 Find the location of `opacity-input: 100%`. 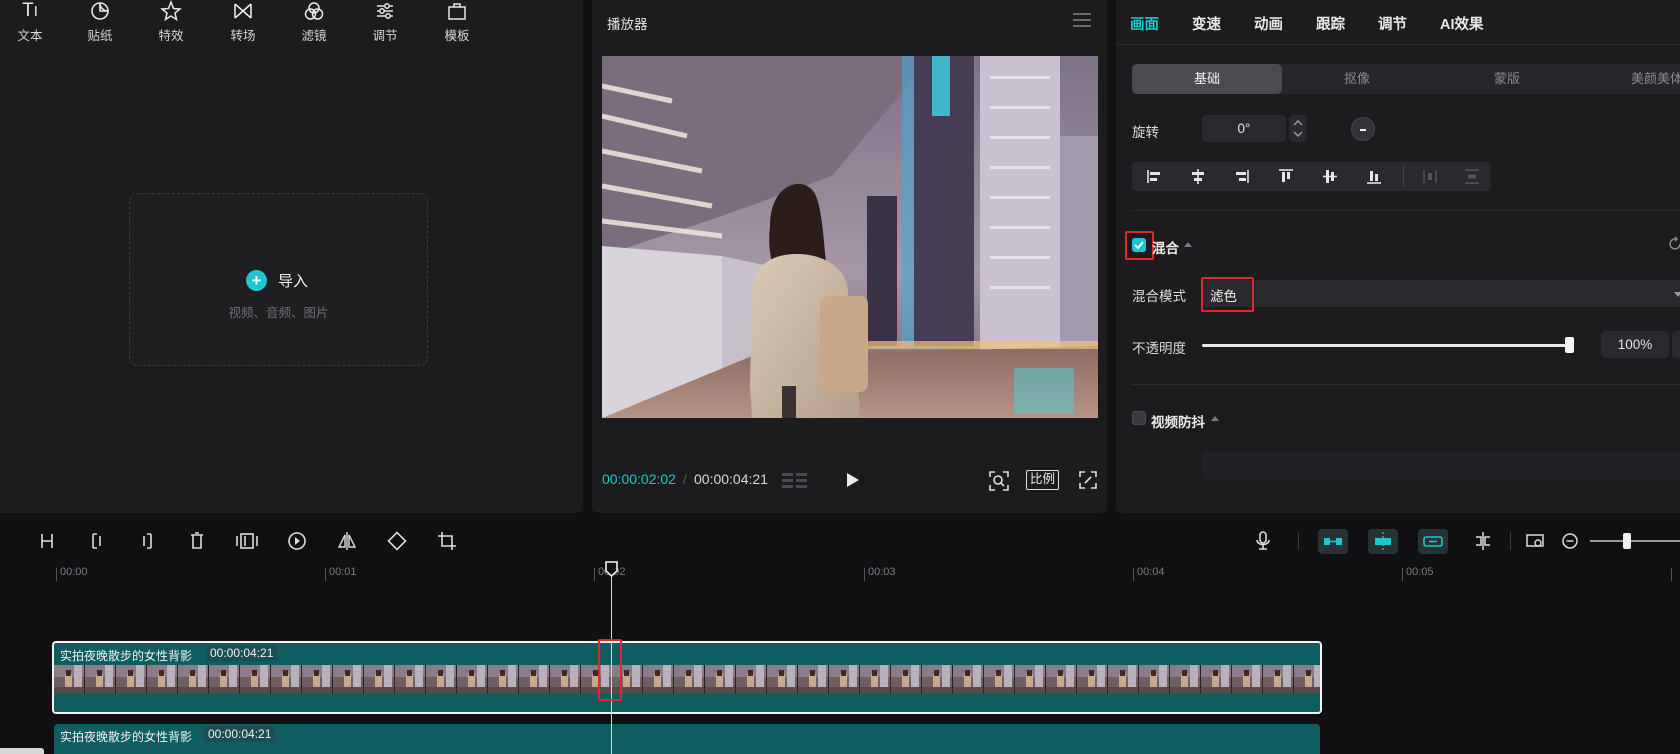

opacity-input: 100% is located at coordinates (1635, 344).